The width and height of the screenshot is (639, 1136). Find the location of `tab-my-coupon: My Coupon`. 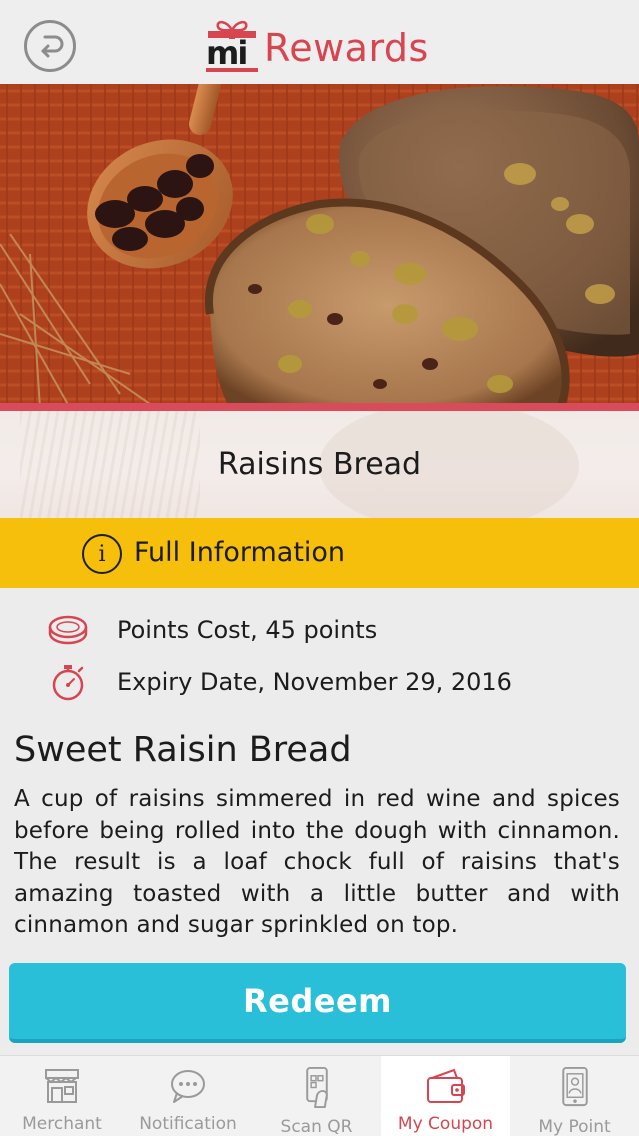

tab-my-coupon: My Coupon is located at coordinates (445, 1096).